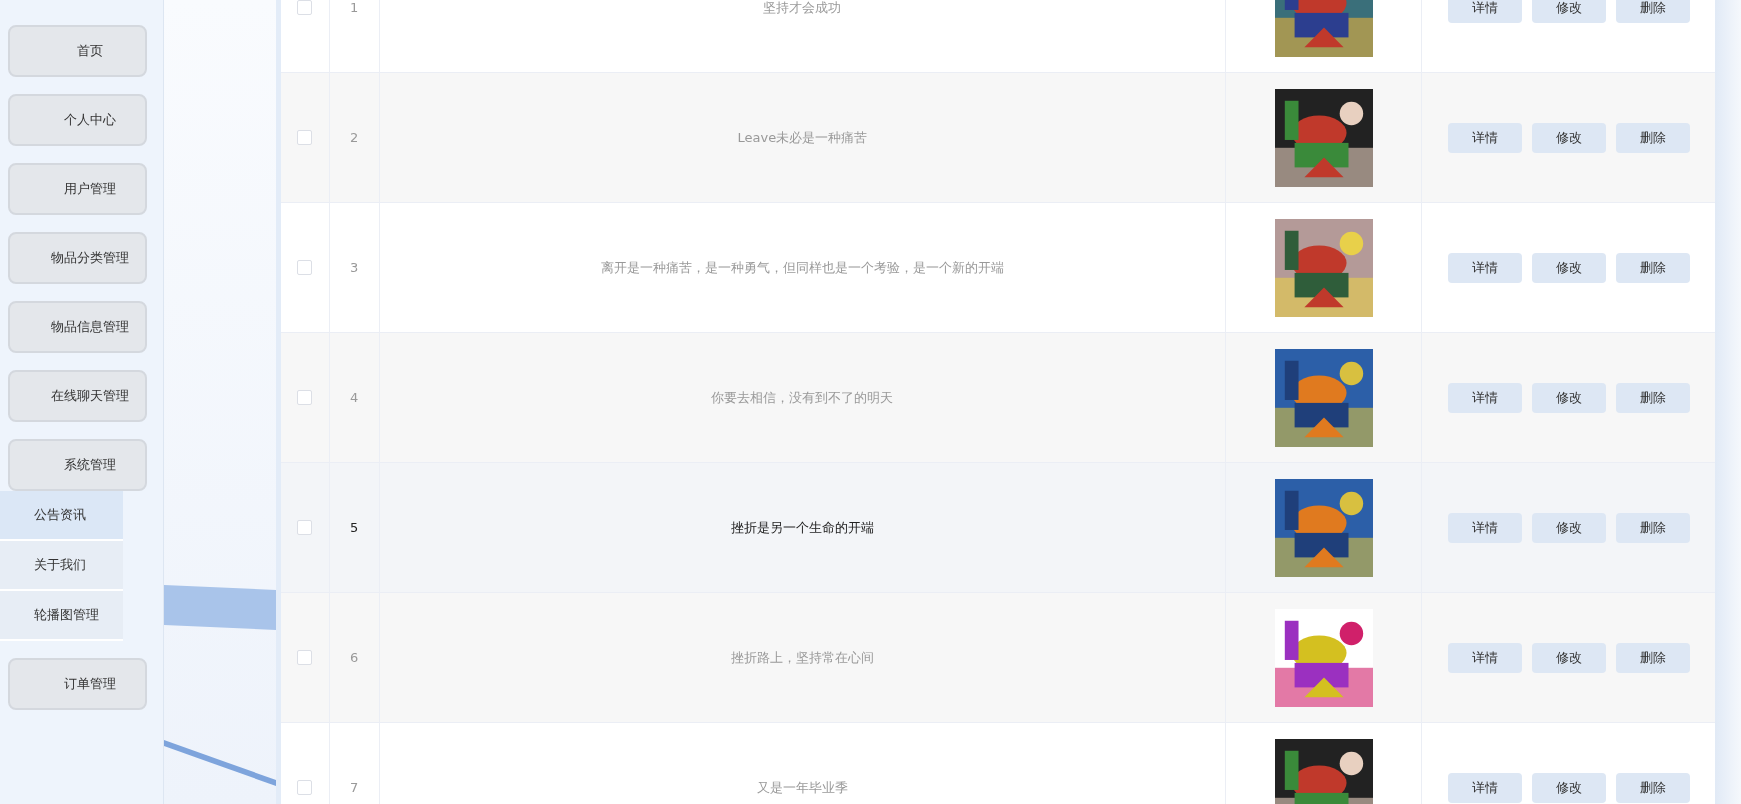 The image size is (1741, 804). I want to click on table-cell: 坚持才会成功, so click(802, 8).